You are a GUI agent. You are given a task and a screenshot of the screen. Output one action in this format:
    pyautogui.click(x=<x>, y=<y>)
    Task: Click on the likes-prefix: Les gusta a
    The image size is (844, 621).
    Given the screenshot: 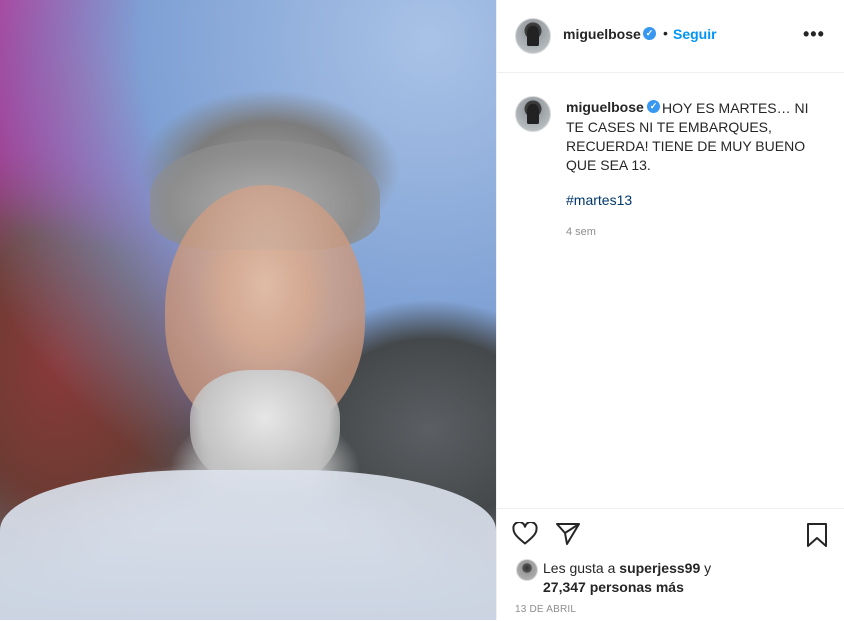 What is the action you would take?
    pyautogui.click(x=579, y=568)
    